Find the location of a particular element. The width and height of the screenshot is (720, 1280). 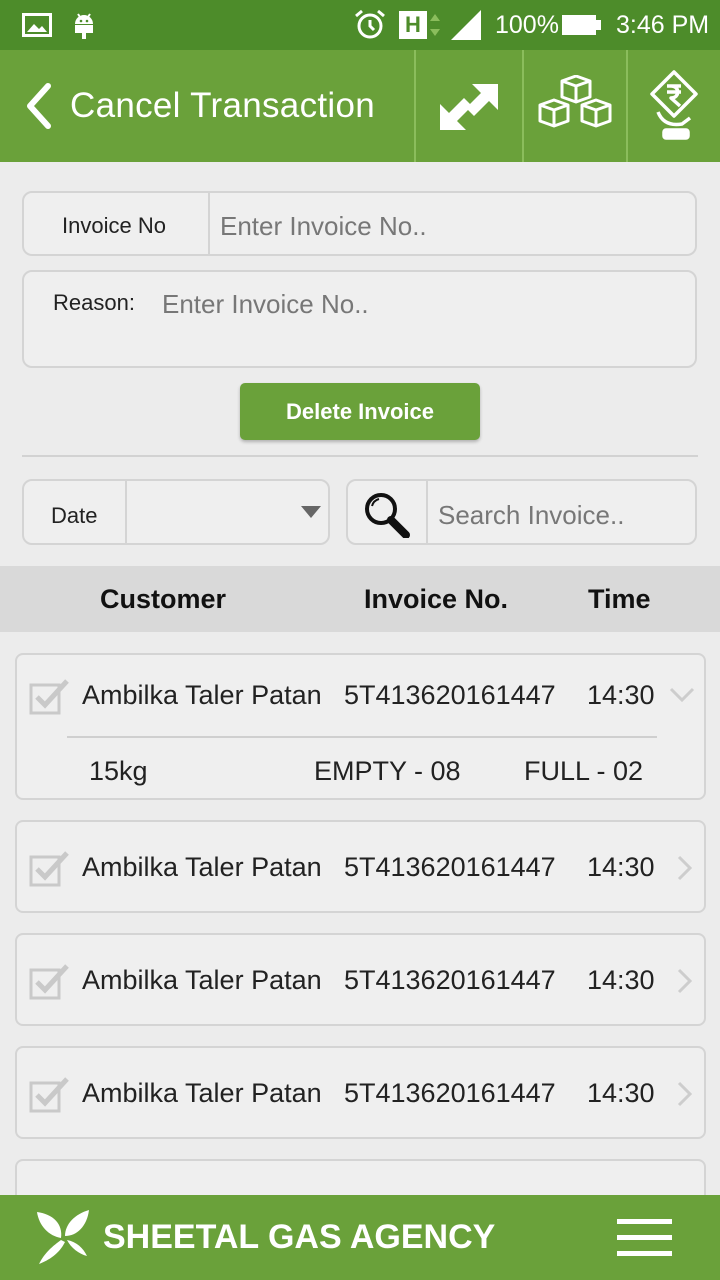

footer-bar: SHEETAL GAS AGENCY is located at coordinates (360, 1237).